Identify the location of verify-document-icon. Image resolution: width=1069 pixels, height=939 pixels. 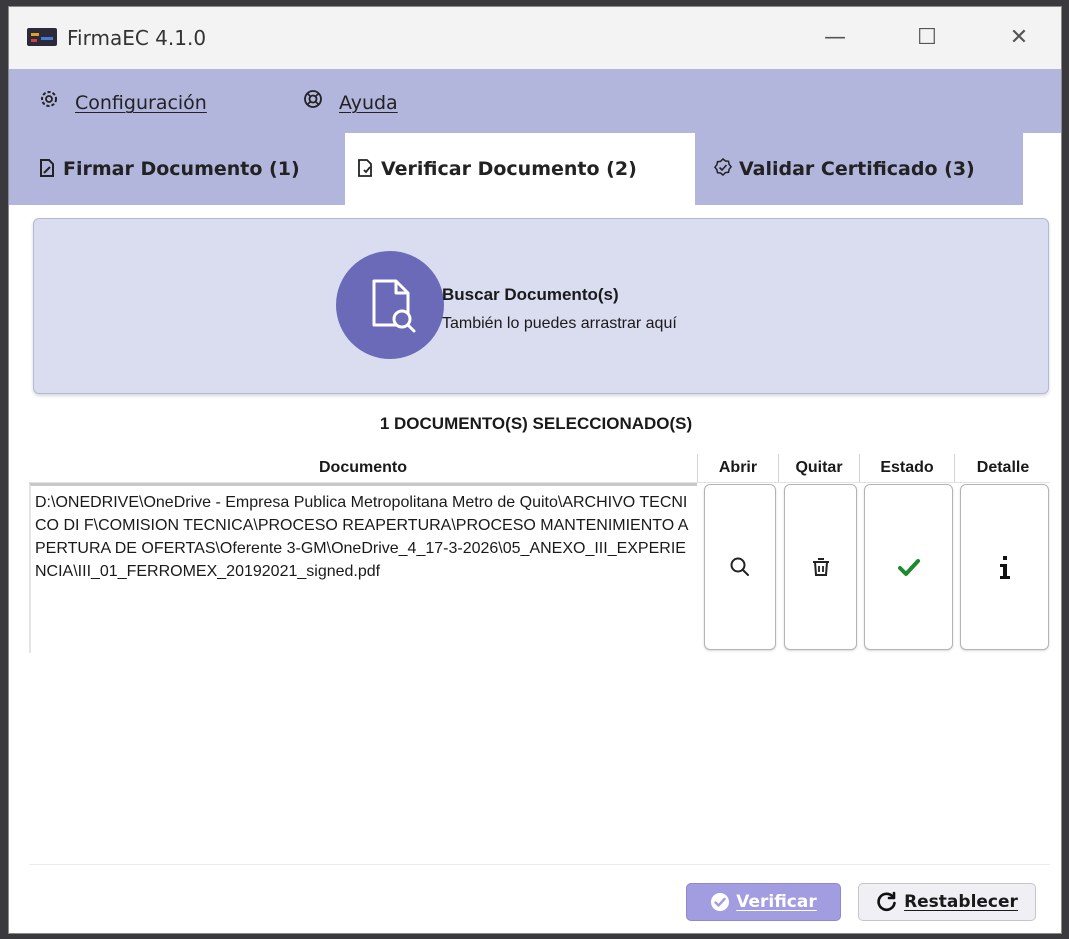
(365, 169).